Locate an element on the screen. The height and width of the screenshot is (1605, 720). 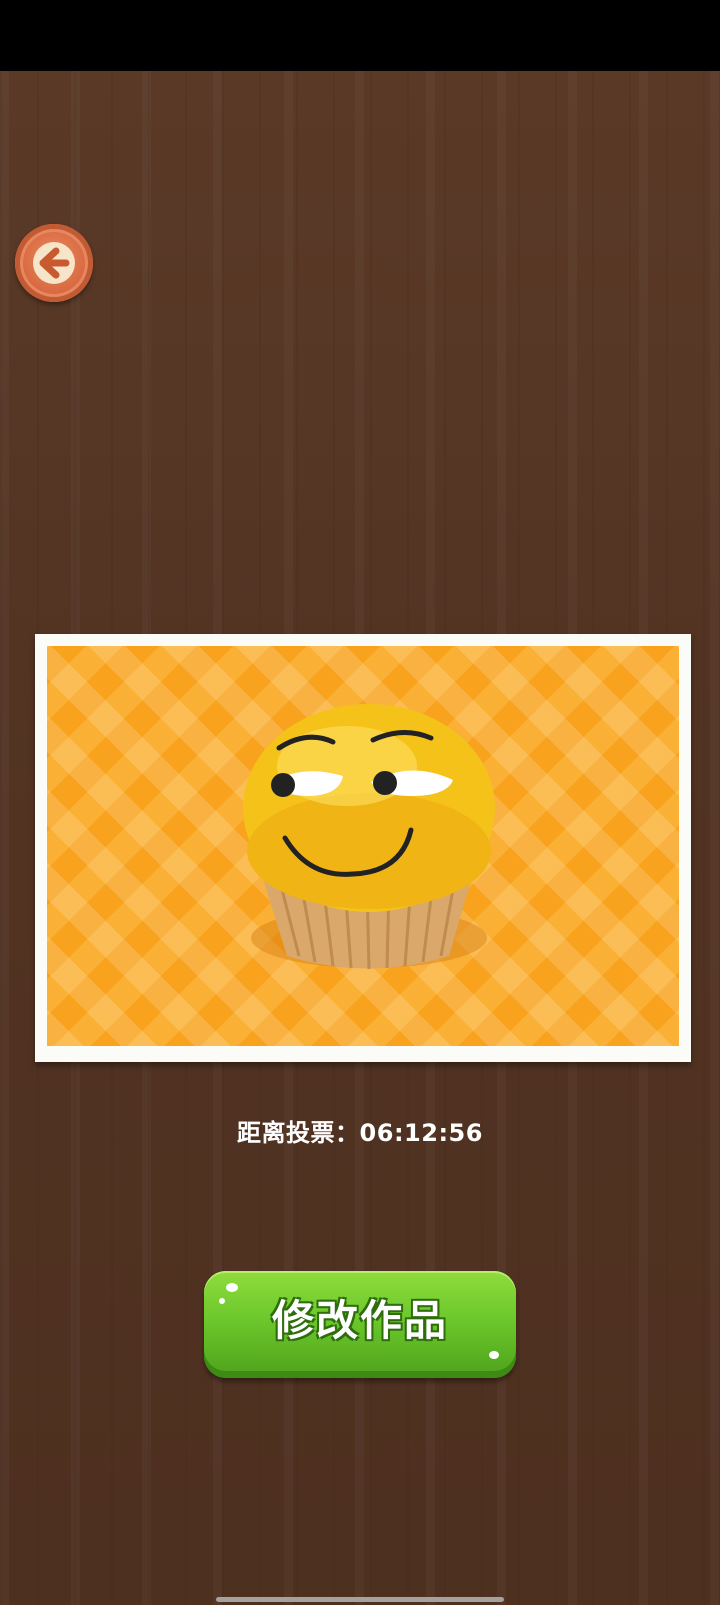
countdown-label: 距离投票： is located at coordinates (298, 1133).